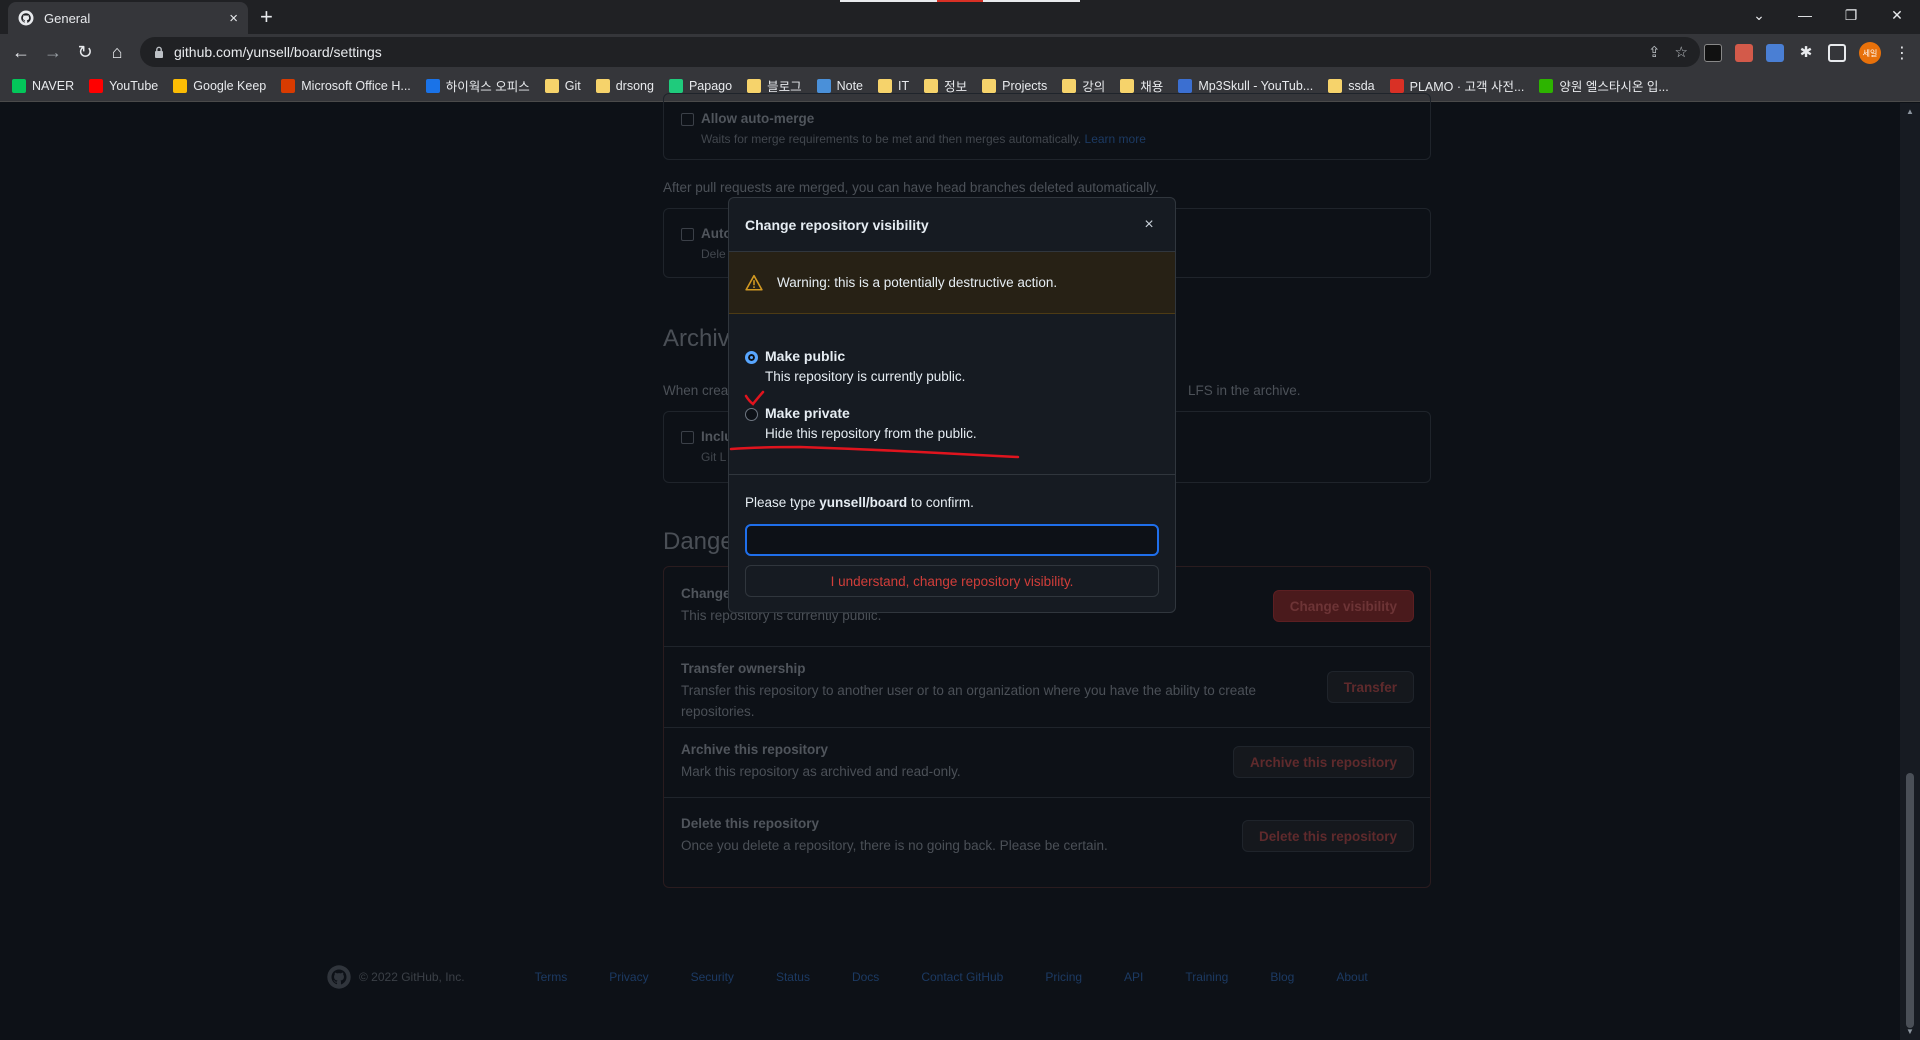 This screenshot has width=1920, height=1040. What do you see at coordinates (751, 414) in the screenshot?
I see `make-private-radio` at bounding box center [751, 414].